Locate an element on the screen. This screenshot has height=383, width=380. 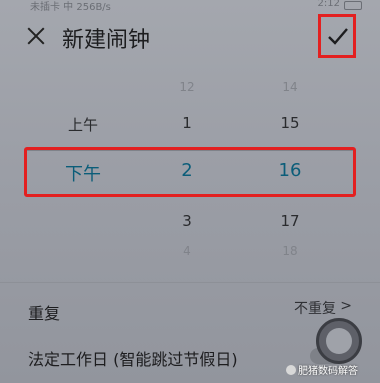
close-icon is located at coordinates (36, 36).